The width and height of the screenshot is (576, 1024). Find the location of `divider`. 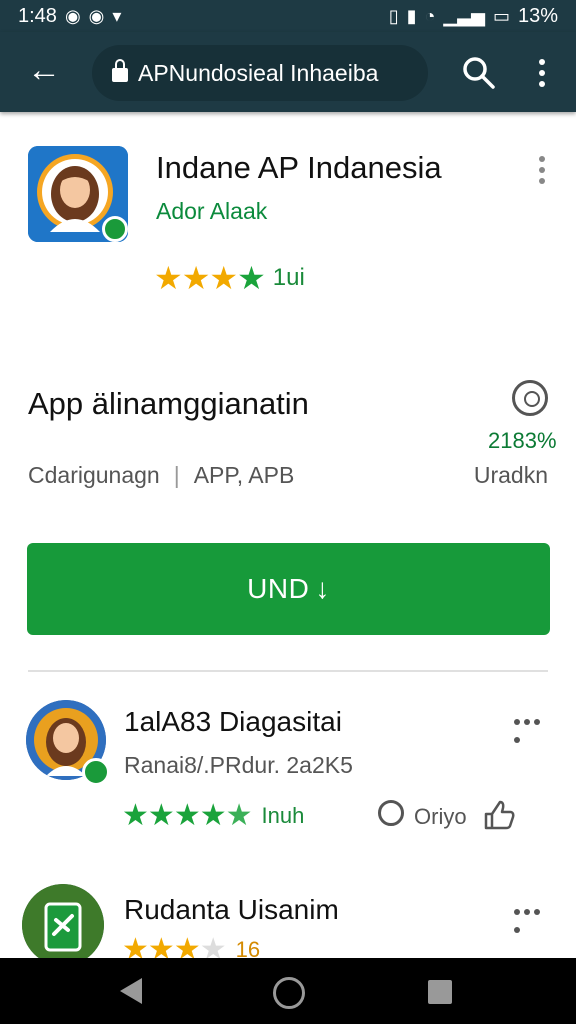

divider is located at coordinates (288, 671).